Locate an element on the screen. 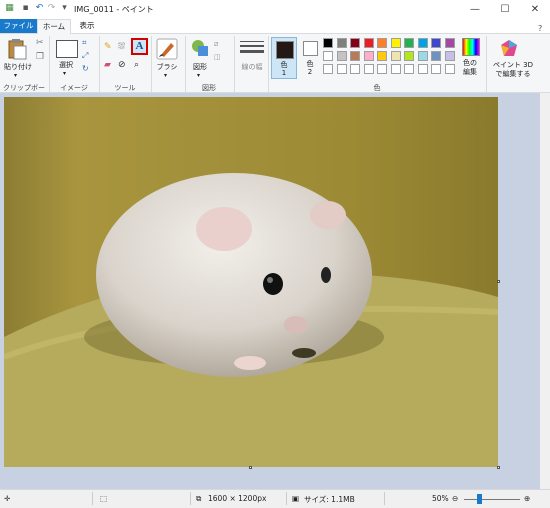 This screenshot has height=508, width=550. pencil-icon: ✎ is located at coordinates (108, 47).